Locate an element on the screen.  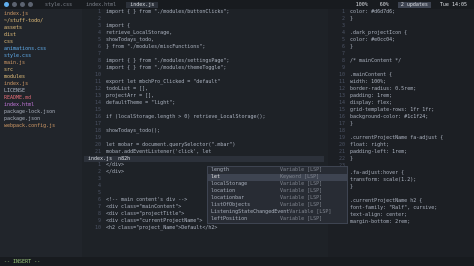
completion-item: ListeningStateChangedEvent Variable [LSP] is located at coordinates (277, 212).